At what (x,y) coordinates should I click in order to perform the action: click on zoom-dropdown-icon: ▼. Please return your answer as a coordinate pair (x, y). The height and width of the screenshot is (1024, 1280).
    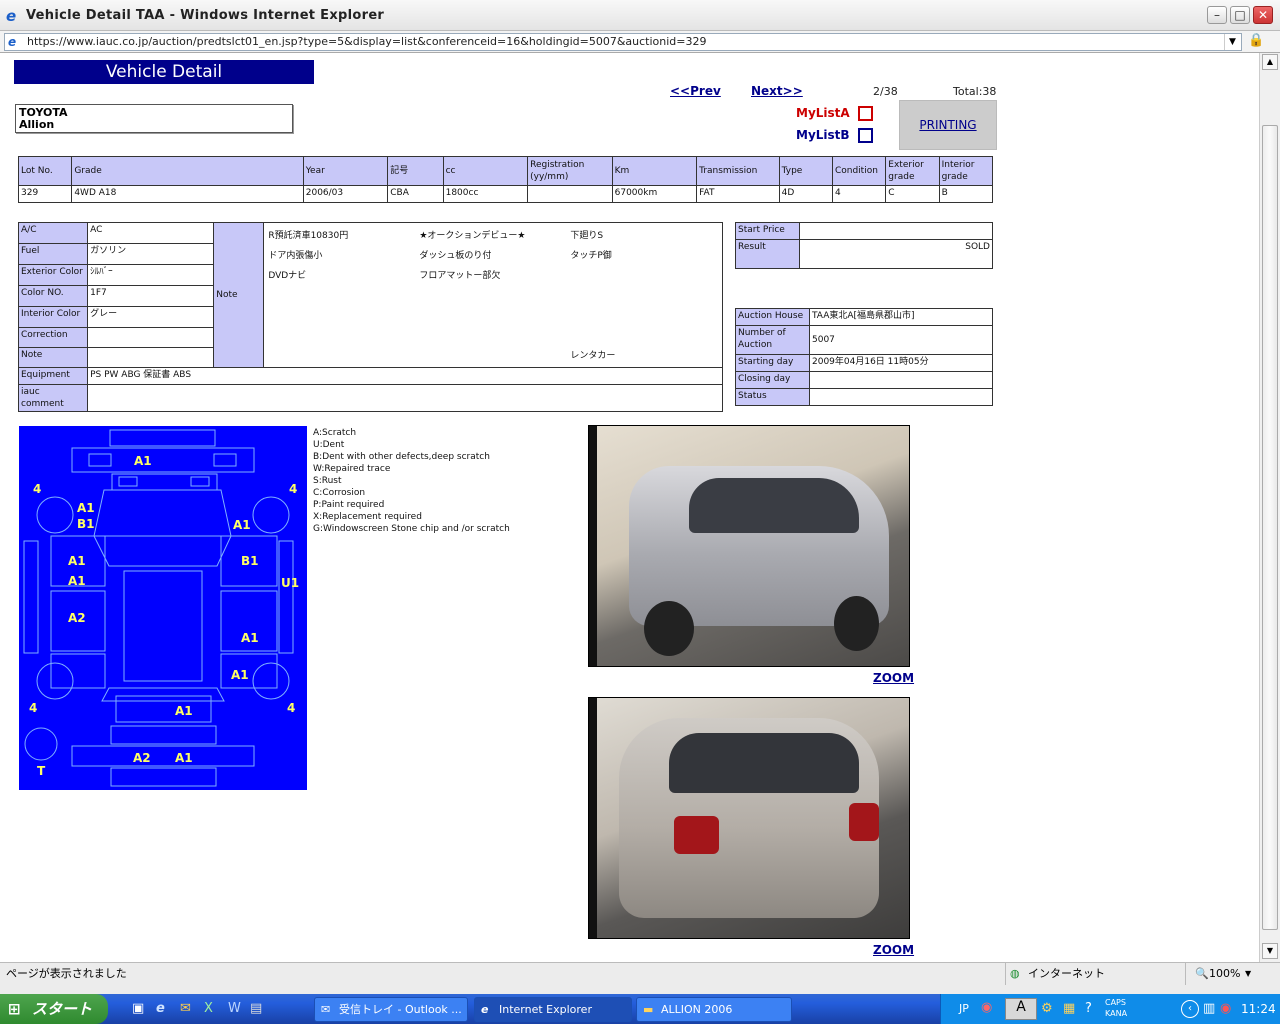
    Looking at the image, I should click on (1248, 974).